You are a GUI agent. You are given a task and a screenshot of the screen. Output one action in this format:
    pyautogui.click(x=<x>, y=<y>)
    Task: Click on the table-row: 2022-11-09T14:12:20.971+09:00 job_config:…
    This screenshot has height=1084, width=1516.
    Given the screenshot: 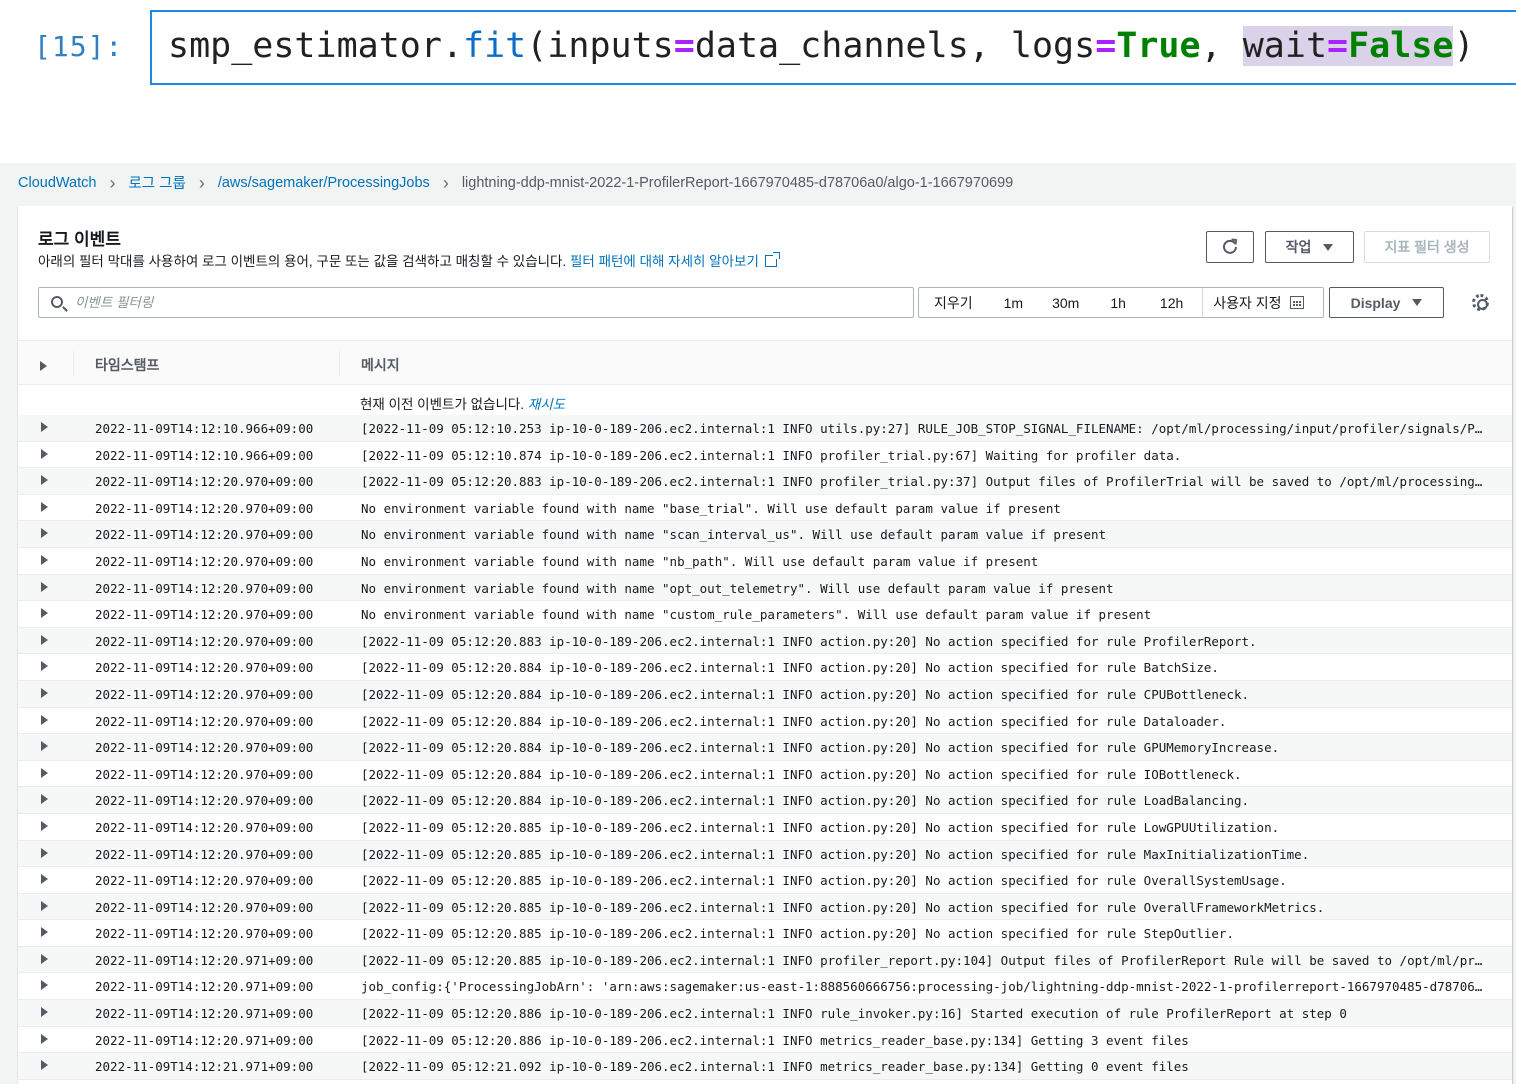 What is the action you would take?
    pyautogui.click(x=765, y=987)
    